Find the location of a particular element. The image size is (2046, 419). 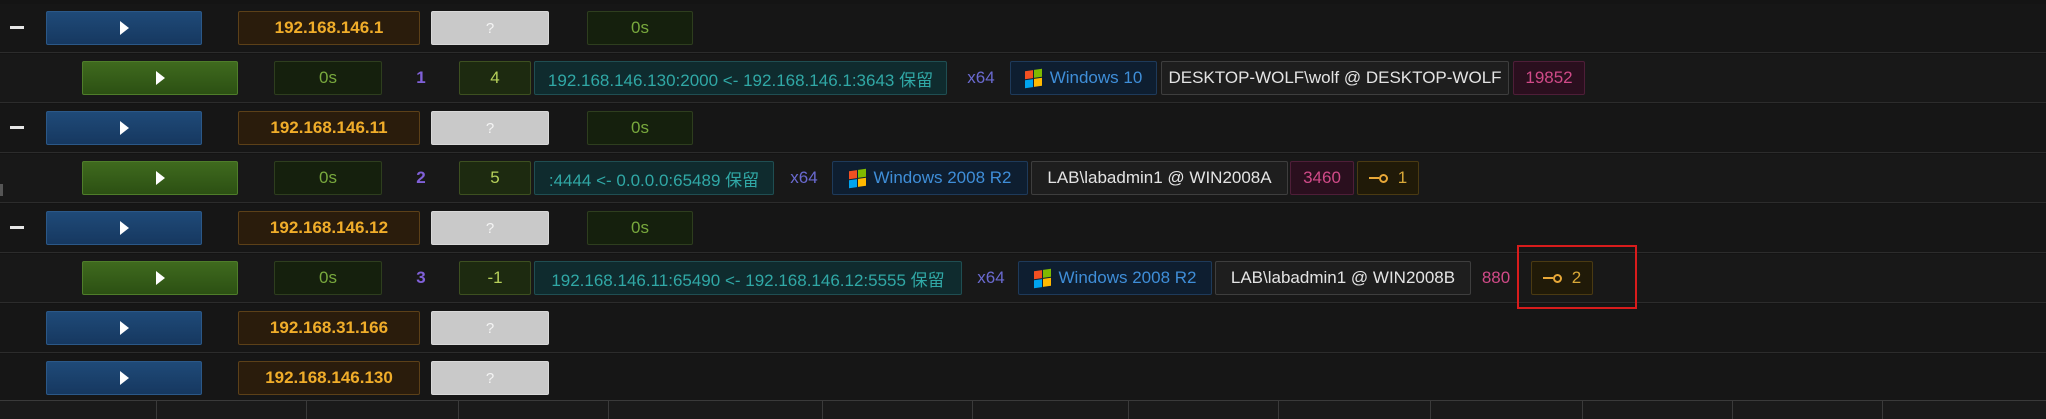

host-ip: 192.168.146.12 is located at coordinates (329, 228).